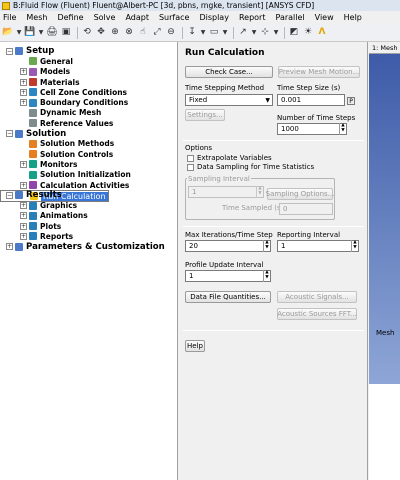 The image size is (400, 480). I want to click on max-iterations-field: 20, so click(228, 246).